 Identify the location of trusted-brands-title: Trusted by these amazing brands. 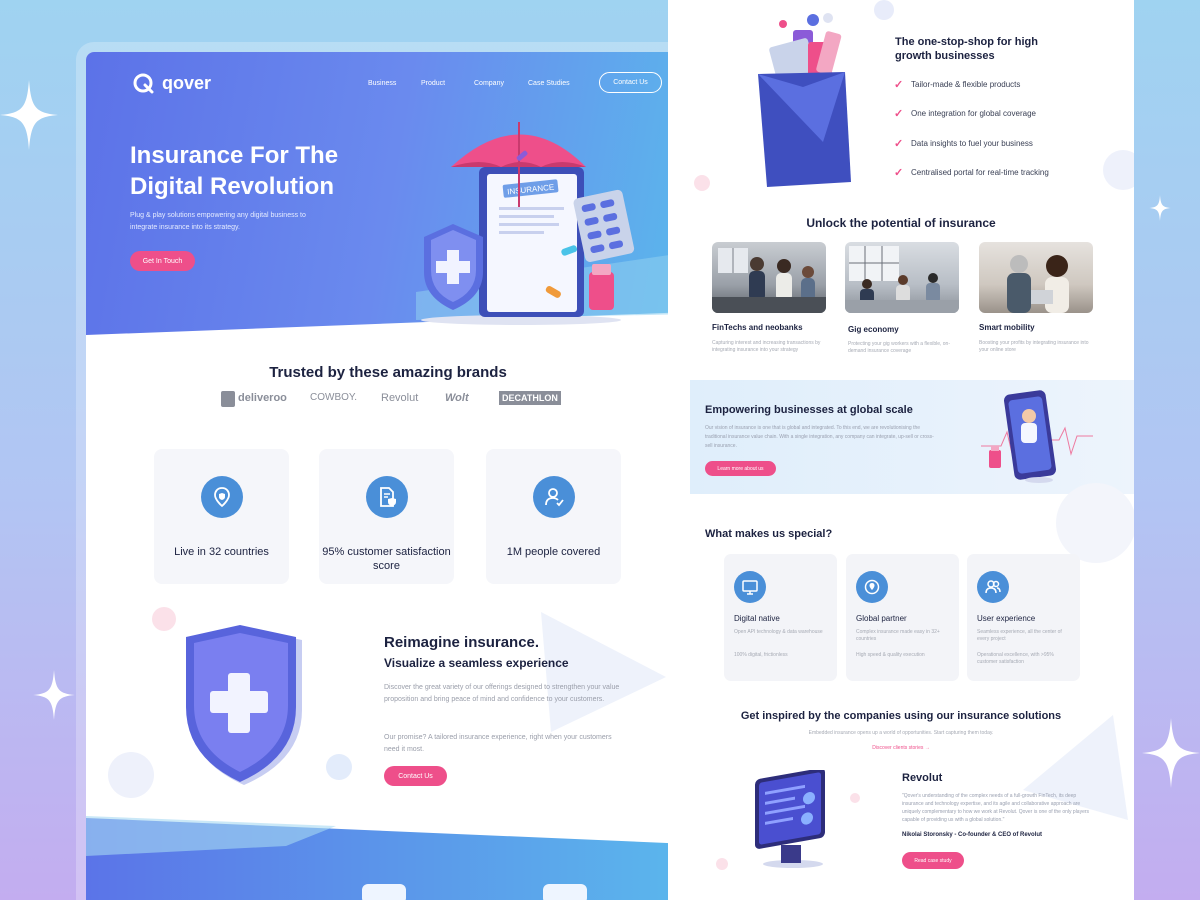
(388, 372).